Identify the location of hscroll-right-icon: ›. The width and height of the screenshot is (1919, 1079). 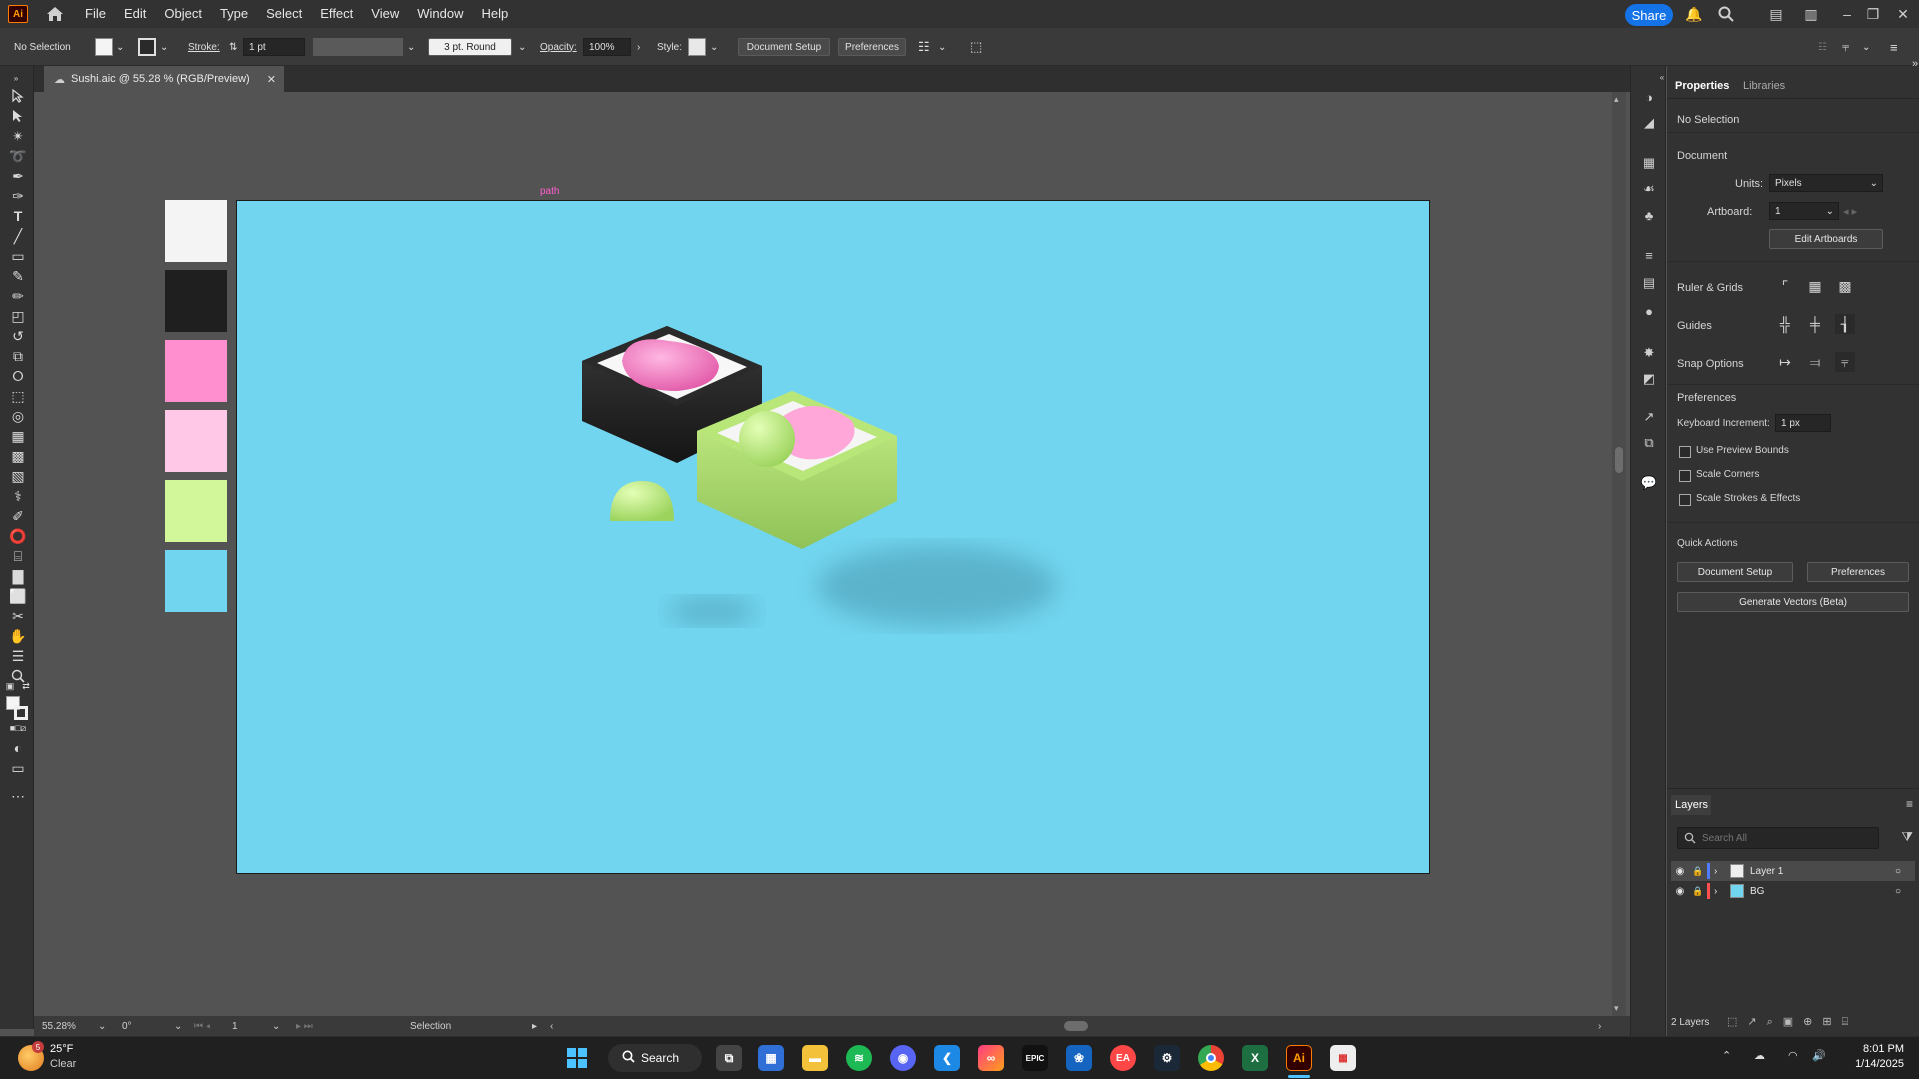
(1599, 1026).